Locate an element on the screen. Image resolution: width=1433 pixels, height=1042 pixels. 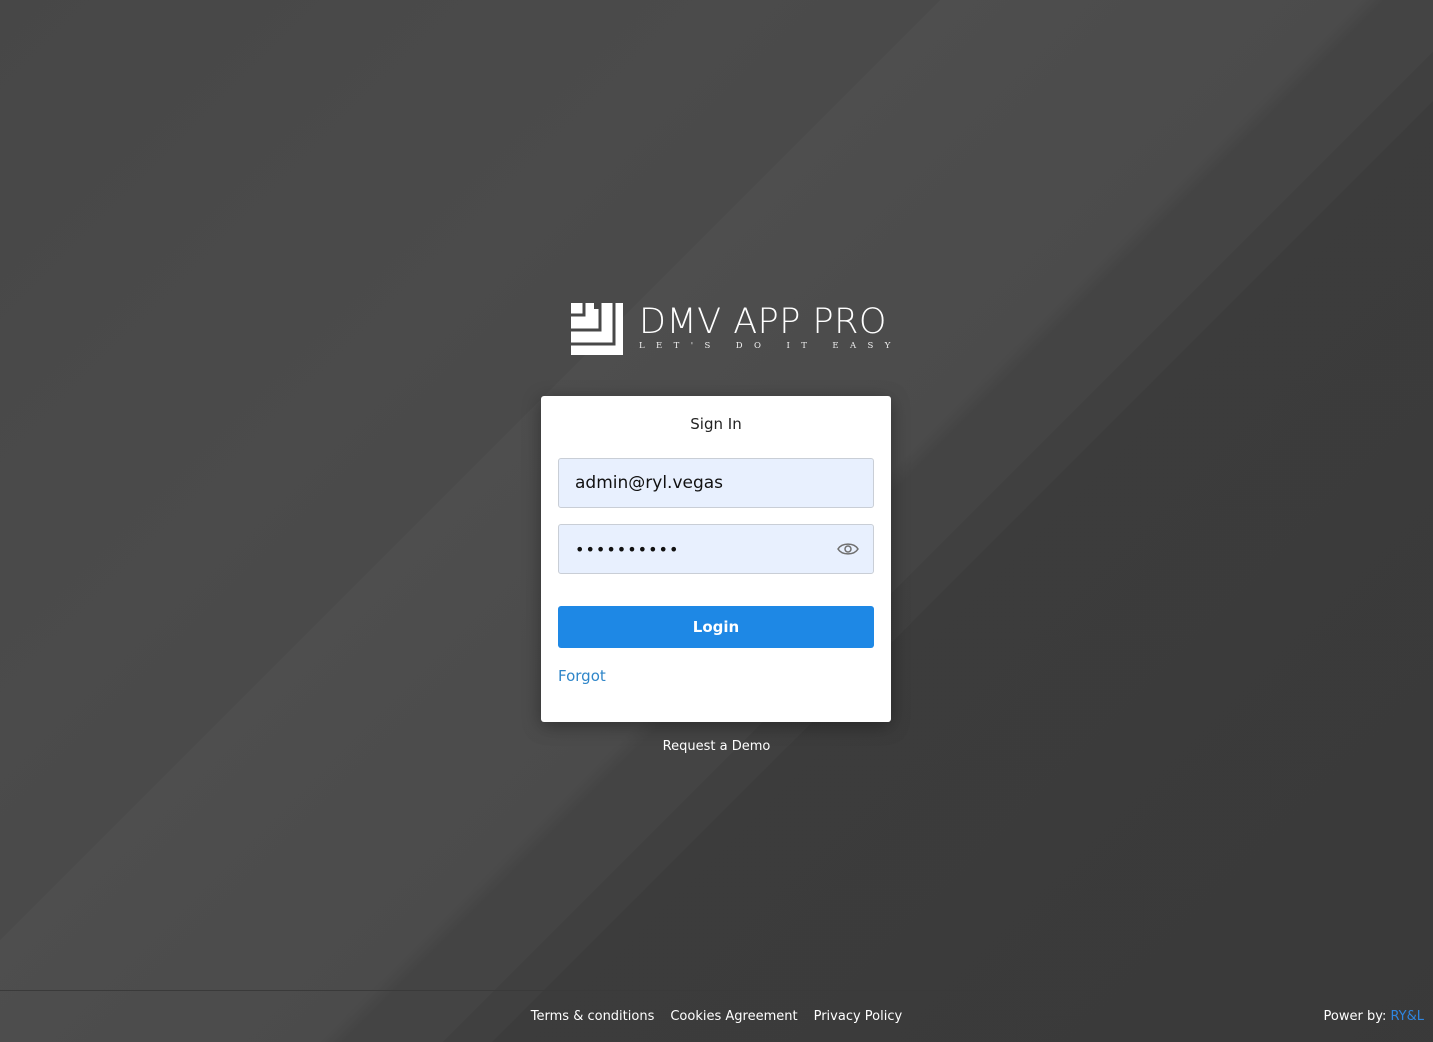
brand-tagline: LET'S DO IT EASY is located at coordinates (770, 346).